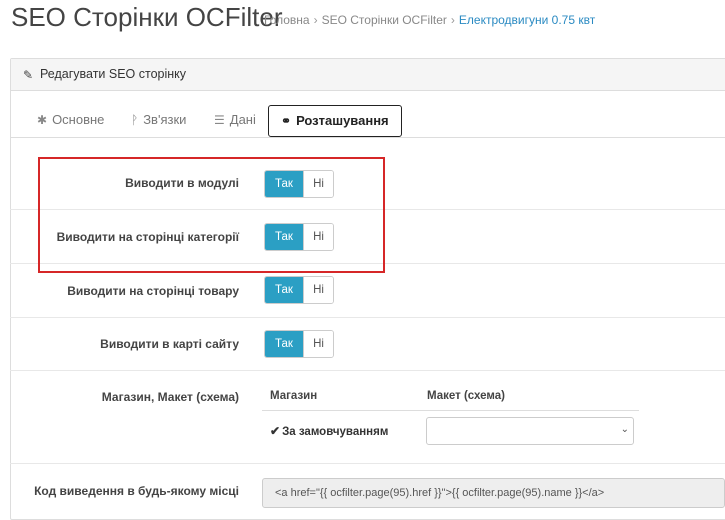 The width and height of the screenshot is (725, 520). What do you see at coordinates (624, 429) in the screenshot?
I see `chevron-down-icon: ⌄` at bounding box center [624, 429].